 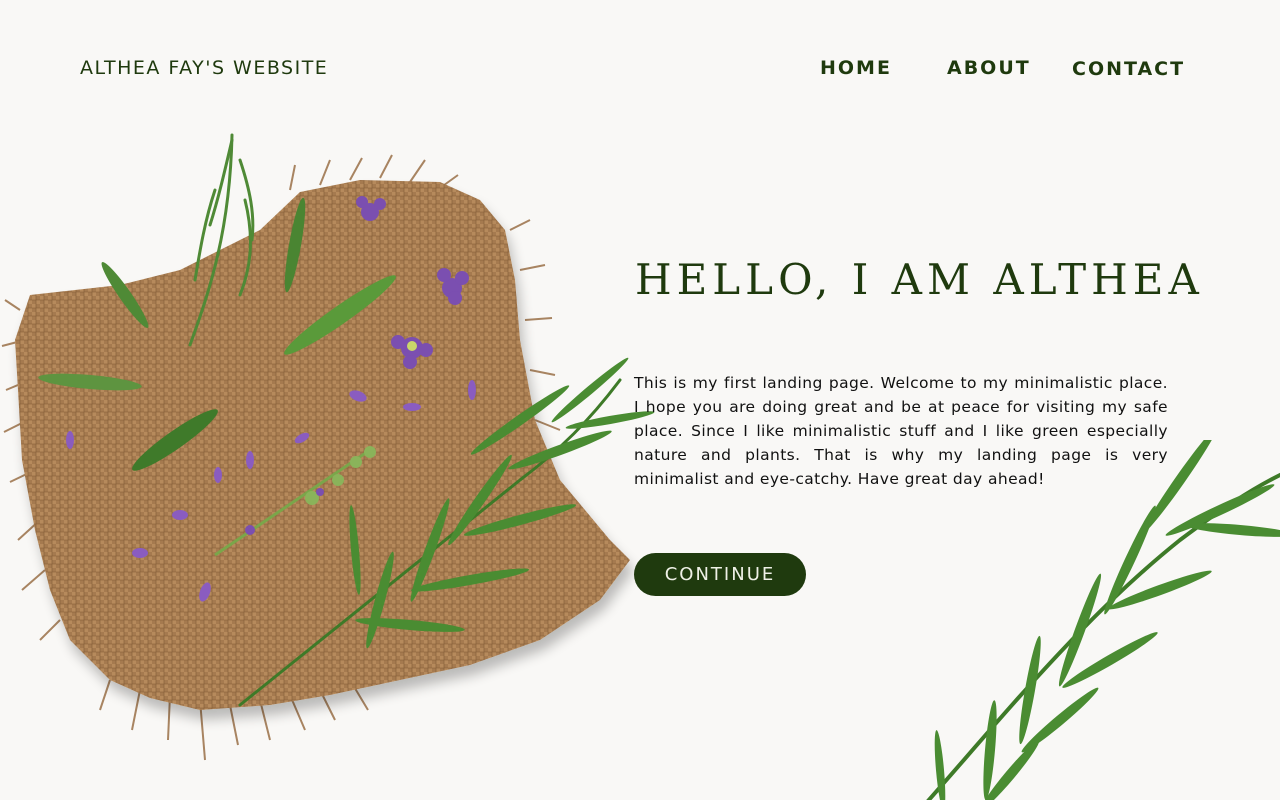 What do you see at coordinates (919, 279) in the screenshot?
I see `hero-heading: HELLO, I AM ALTHEA` at bounding box center [919, 279].